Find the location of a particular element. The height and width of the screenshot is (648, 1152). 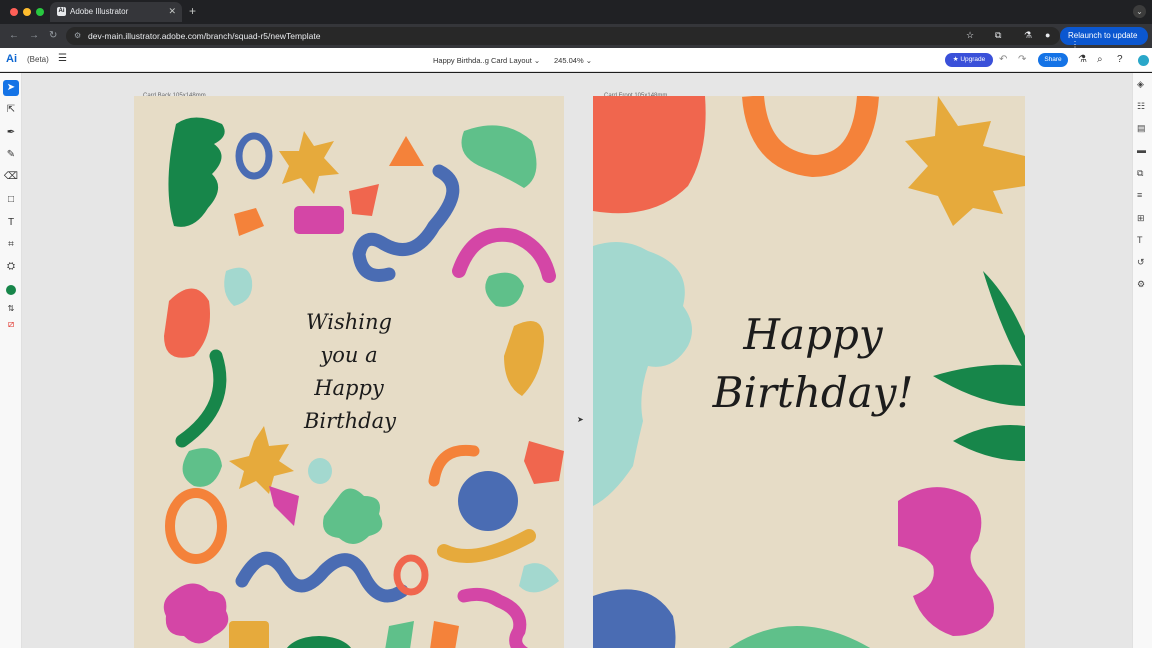

chevron-down-icon: ⌄ is located at coordinates (588, 60).